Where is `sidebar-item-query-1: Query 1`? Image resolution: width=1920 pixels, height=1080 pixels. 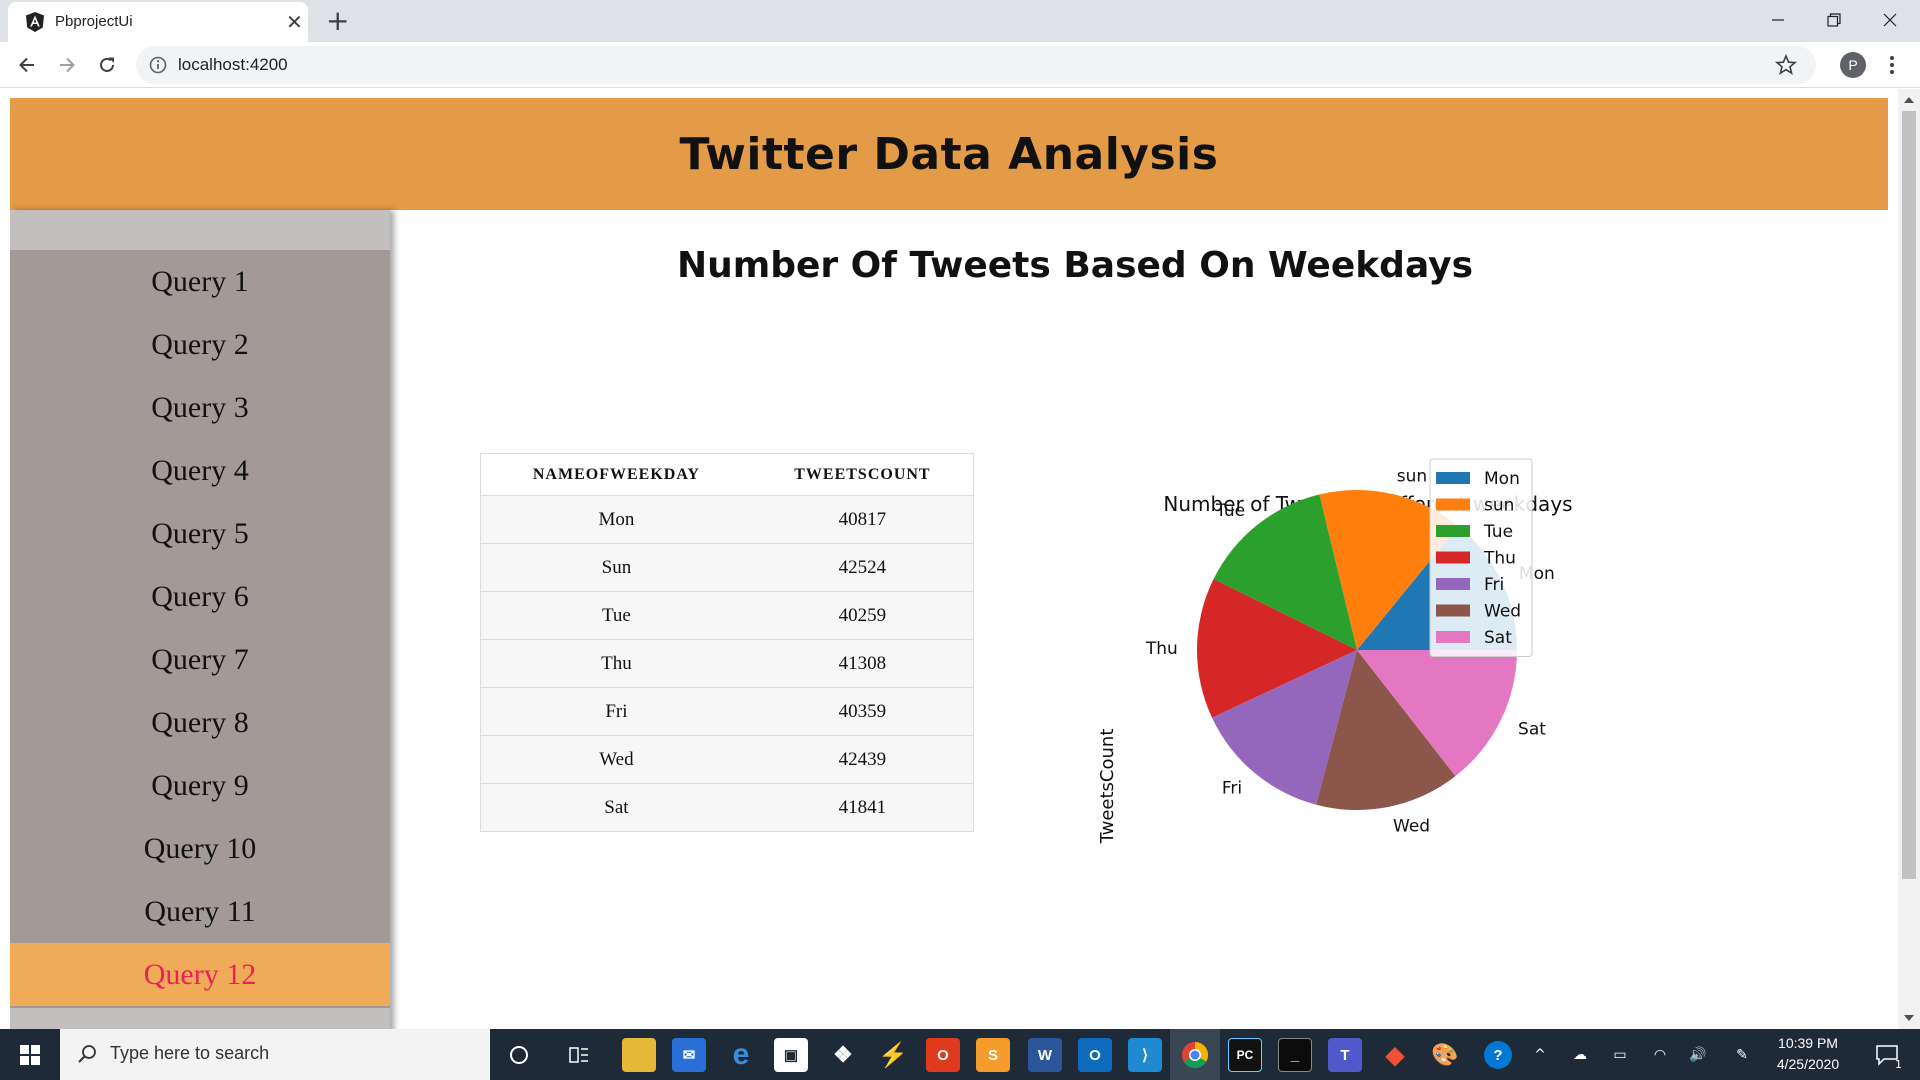 sidebar-item-query-1: Query 1 is located at coordinates (200, 281).